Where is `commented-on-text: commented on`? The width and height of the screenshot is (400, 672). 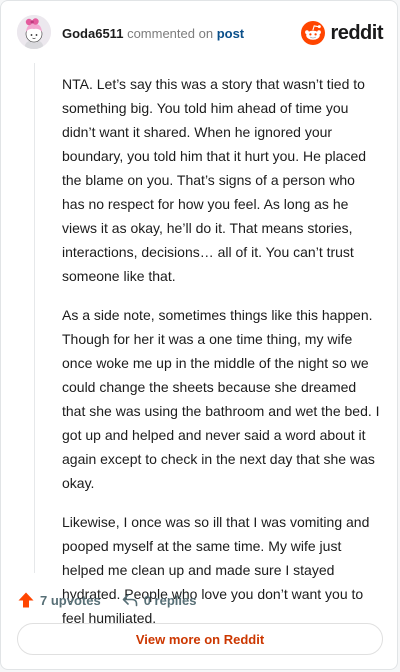
commented-on-text: commented on is located at coordinates (170, 33).